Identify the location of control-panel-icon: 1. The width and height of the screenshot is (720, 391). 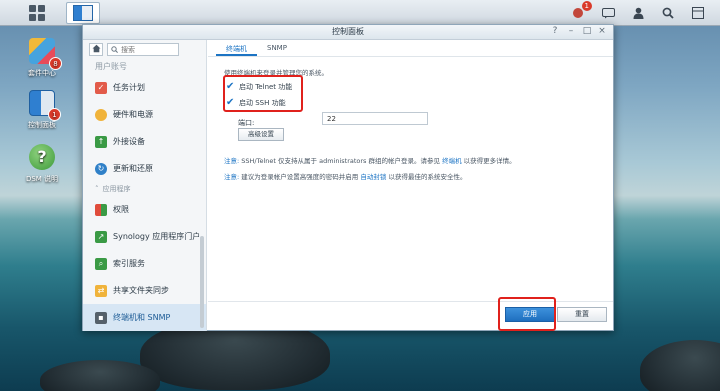
(45, 105).